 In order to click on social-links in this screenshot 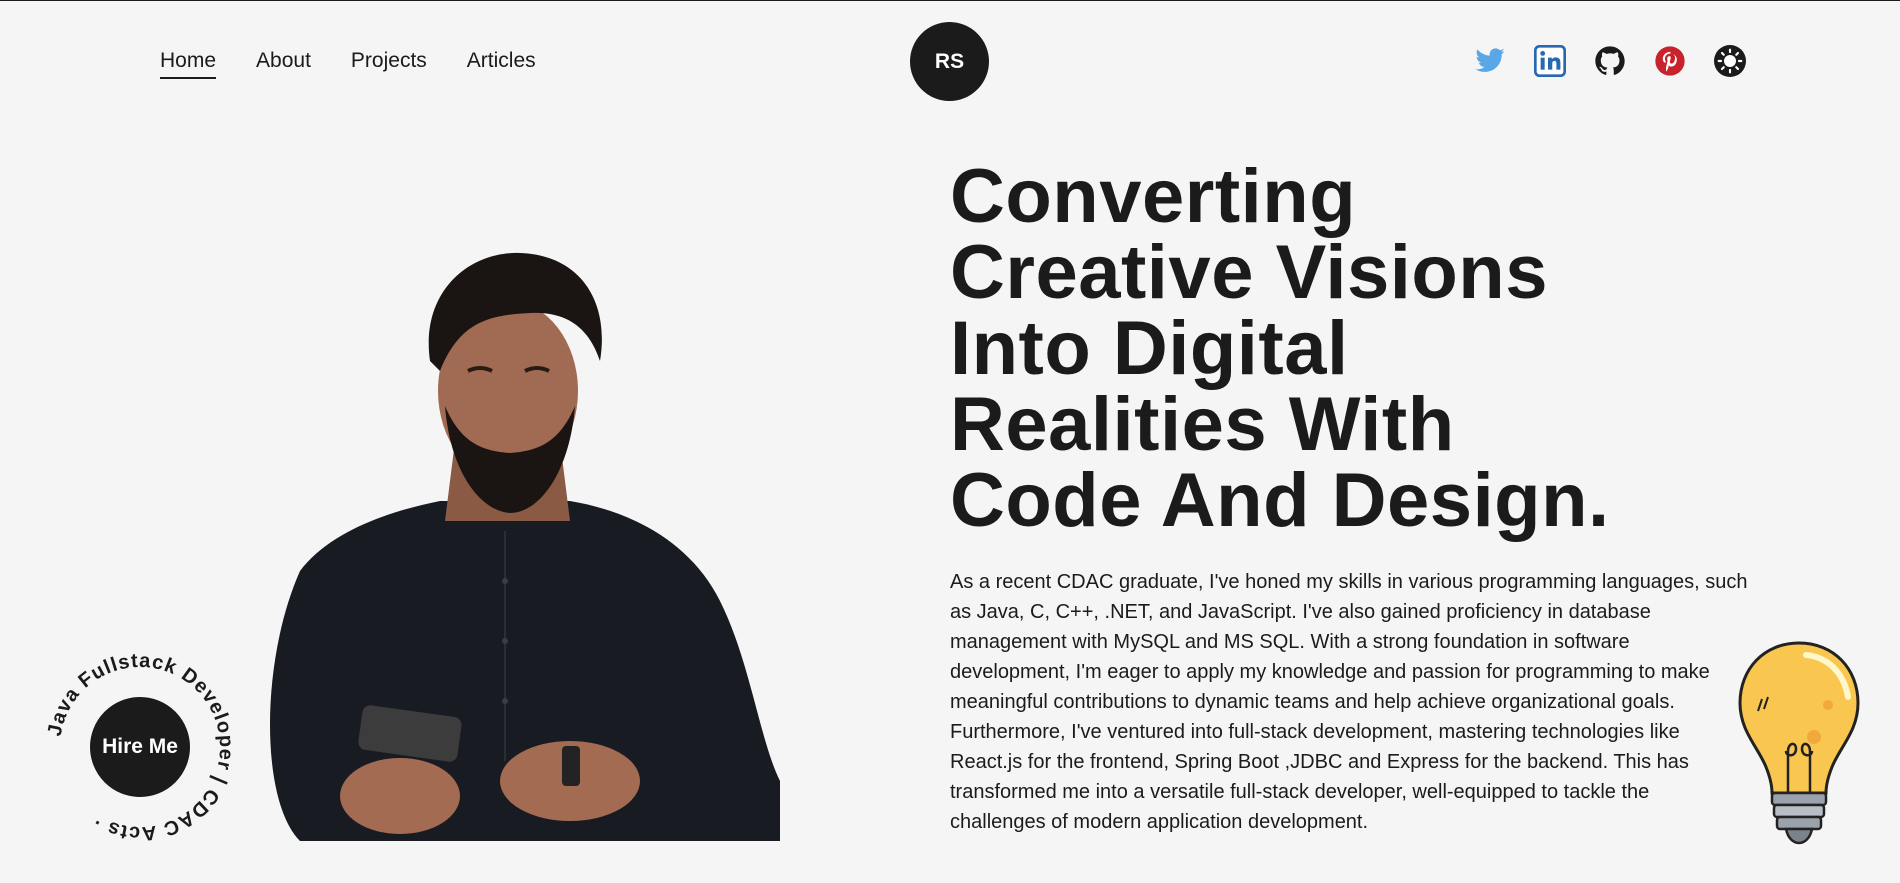, I will do `click(1610, 61)`.